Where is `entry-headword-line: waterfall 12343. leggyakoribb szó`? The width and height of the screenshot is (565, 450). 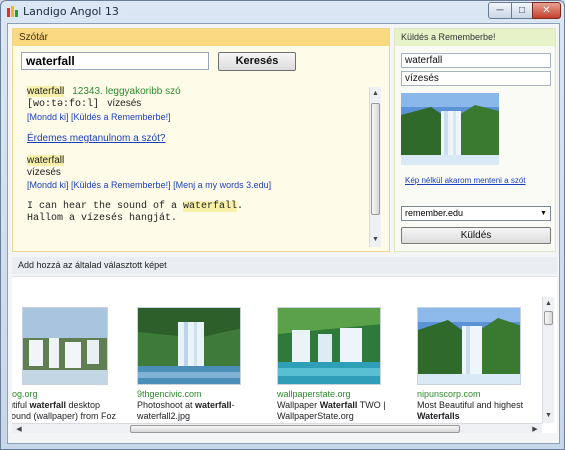 entry-headword-line: waterfall 12343. leggyakoribb szó is located at coordinates (197, 92).